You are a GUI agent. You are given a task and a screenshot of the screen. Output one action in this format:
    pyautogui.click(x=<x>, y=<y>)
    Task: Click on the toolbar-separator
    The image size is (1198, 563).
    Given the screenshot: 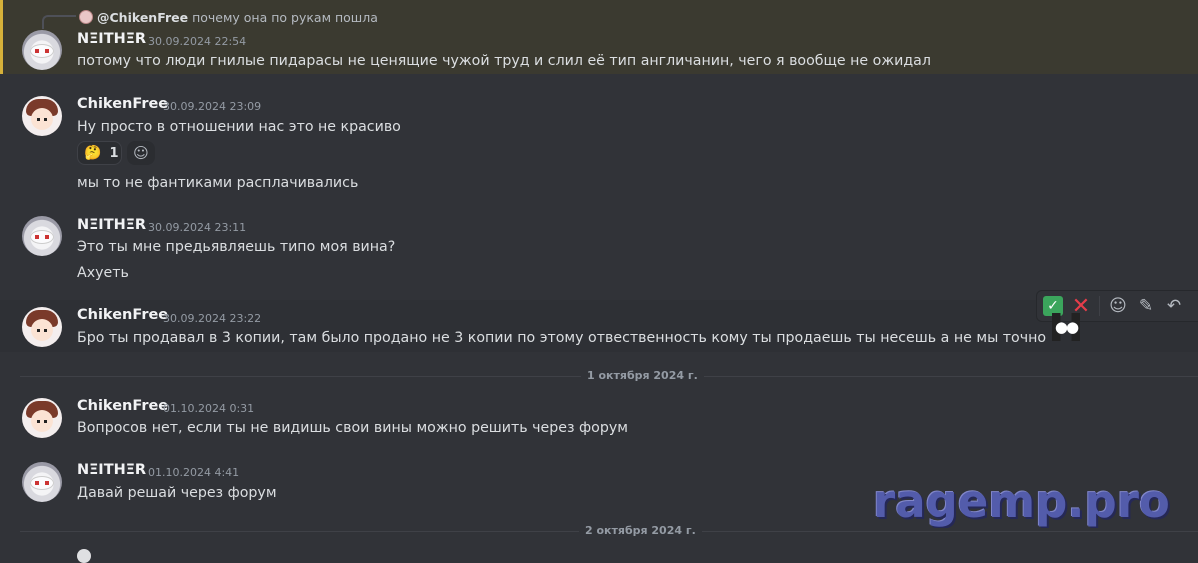 What is the action you would take?
    pyautogui.click(x=1099, y=306)
    